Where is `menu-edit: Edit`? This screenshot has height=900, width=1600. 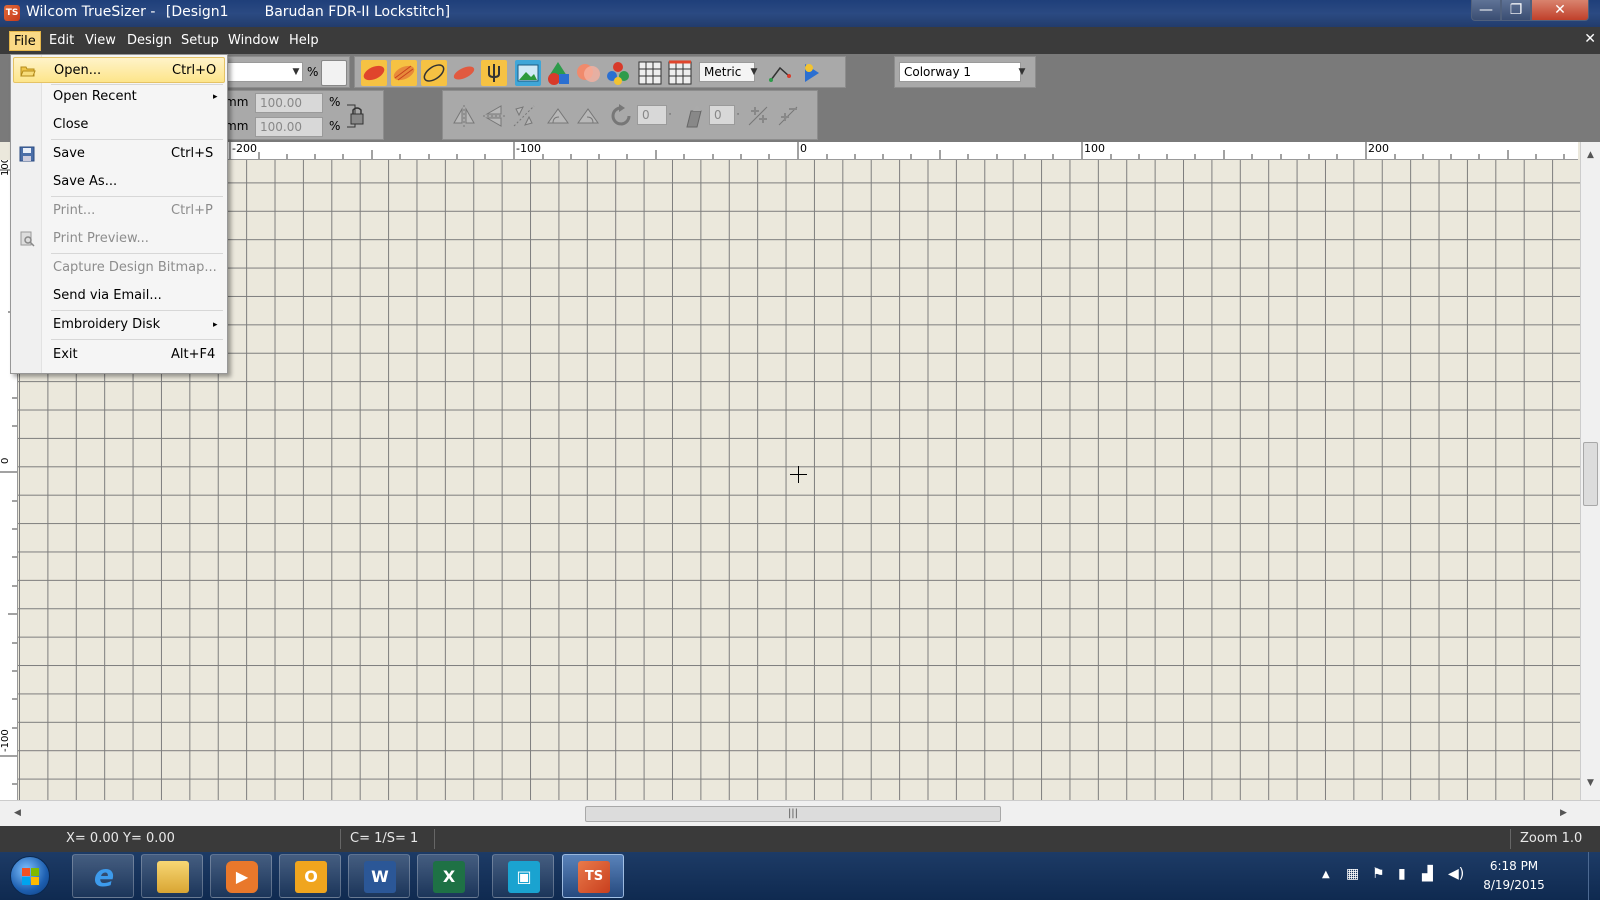
menu-edit: Edit is located at coordinates (61, 41).